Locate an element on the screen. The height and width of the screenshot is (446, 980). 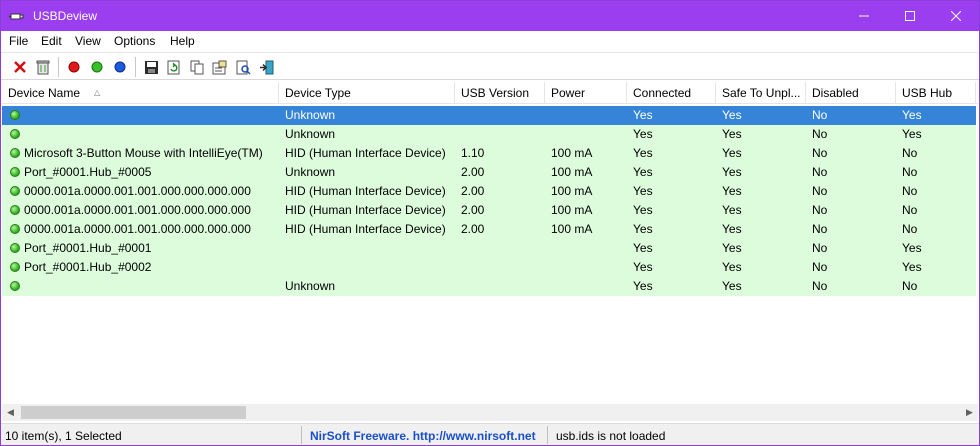
column-header-power: Power is located at coordinates (586, 93).